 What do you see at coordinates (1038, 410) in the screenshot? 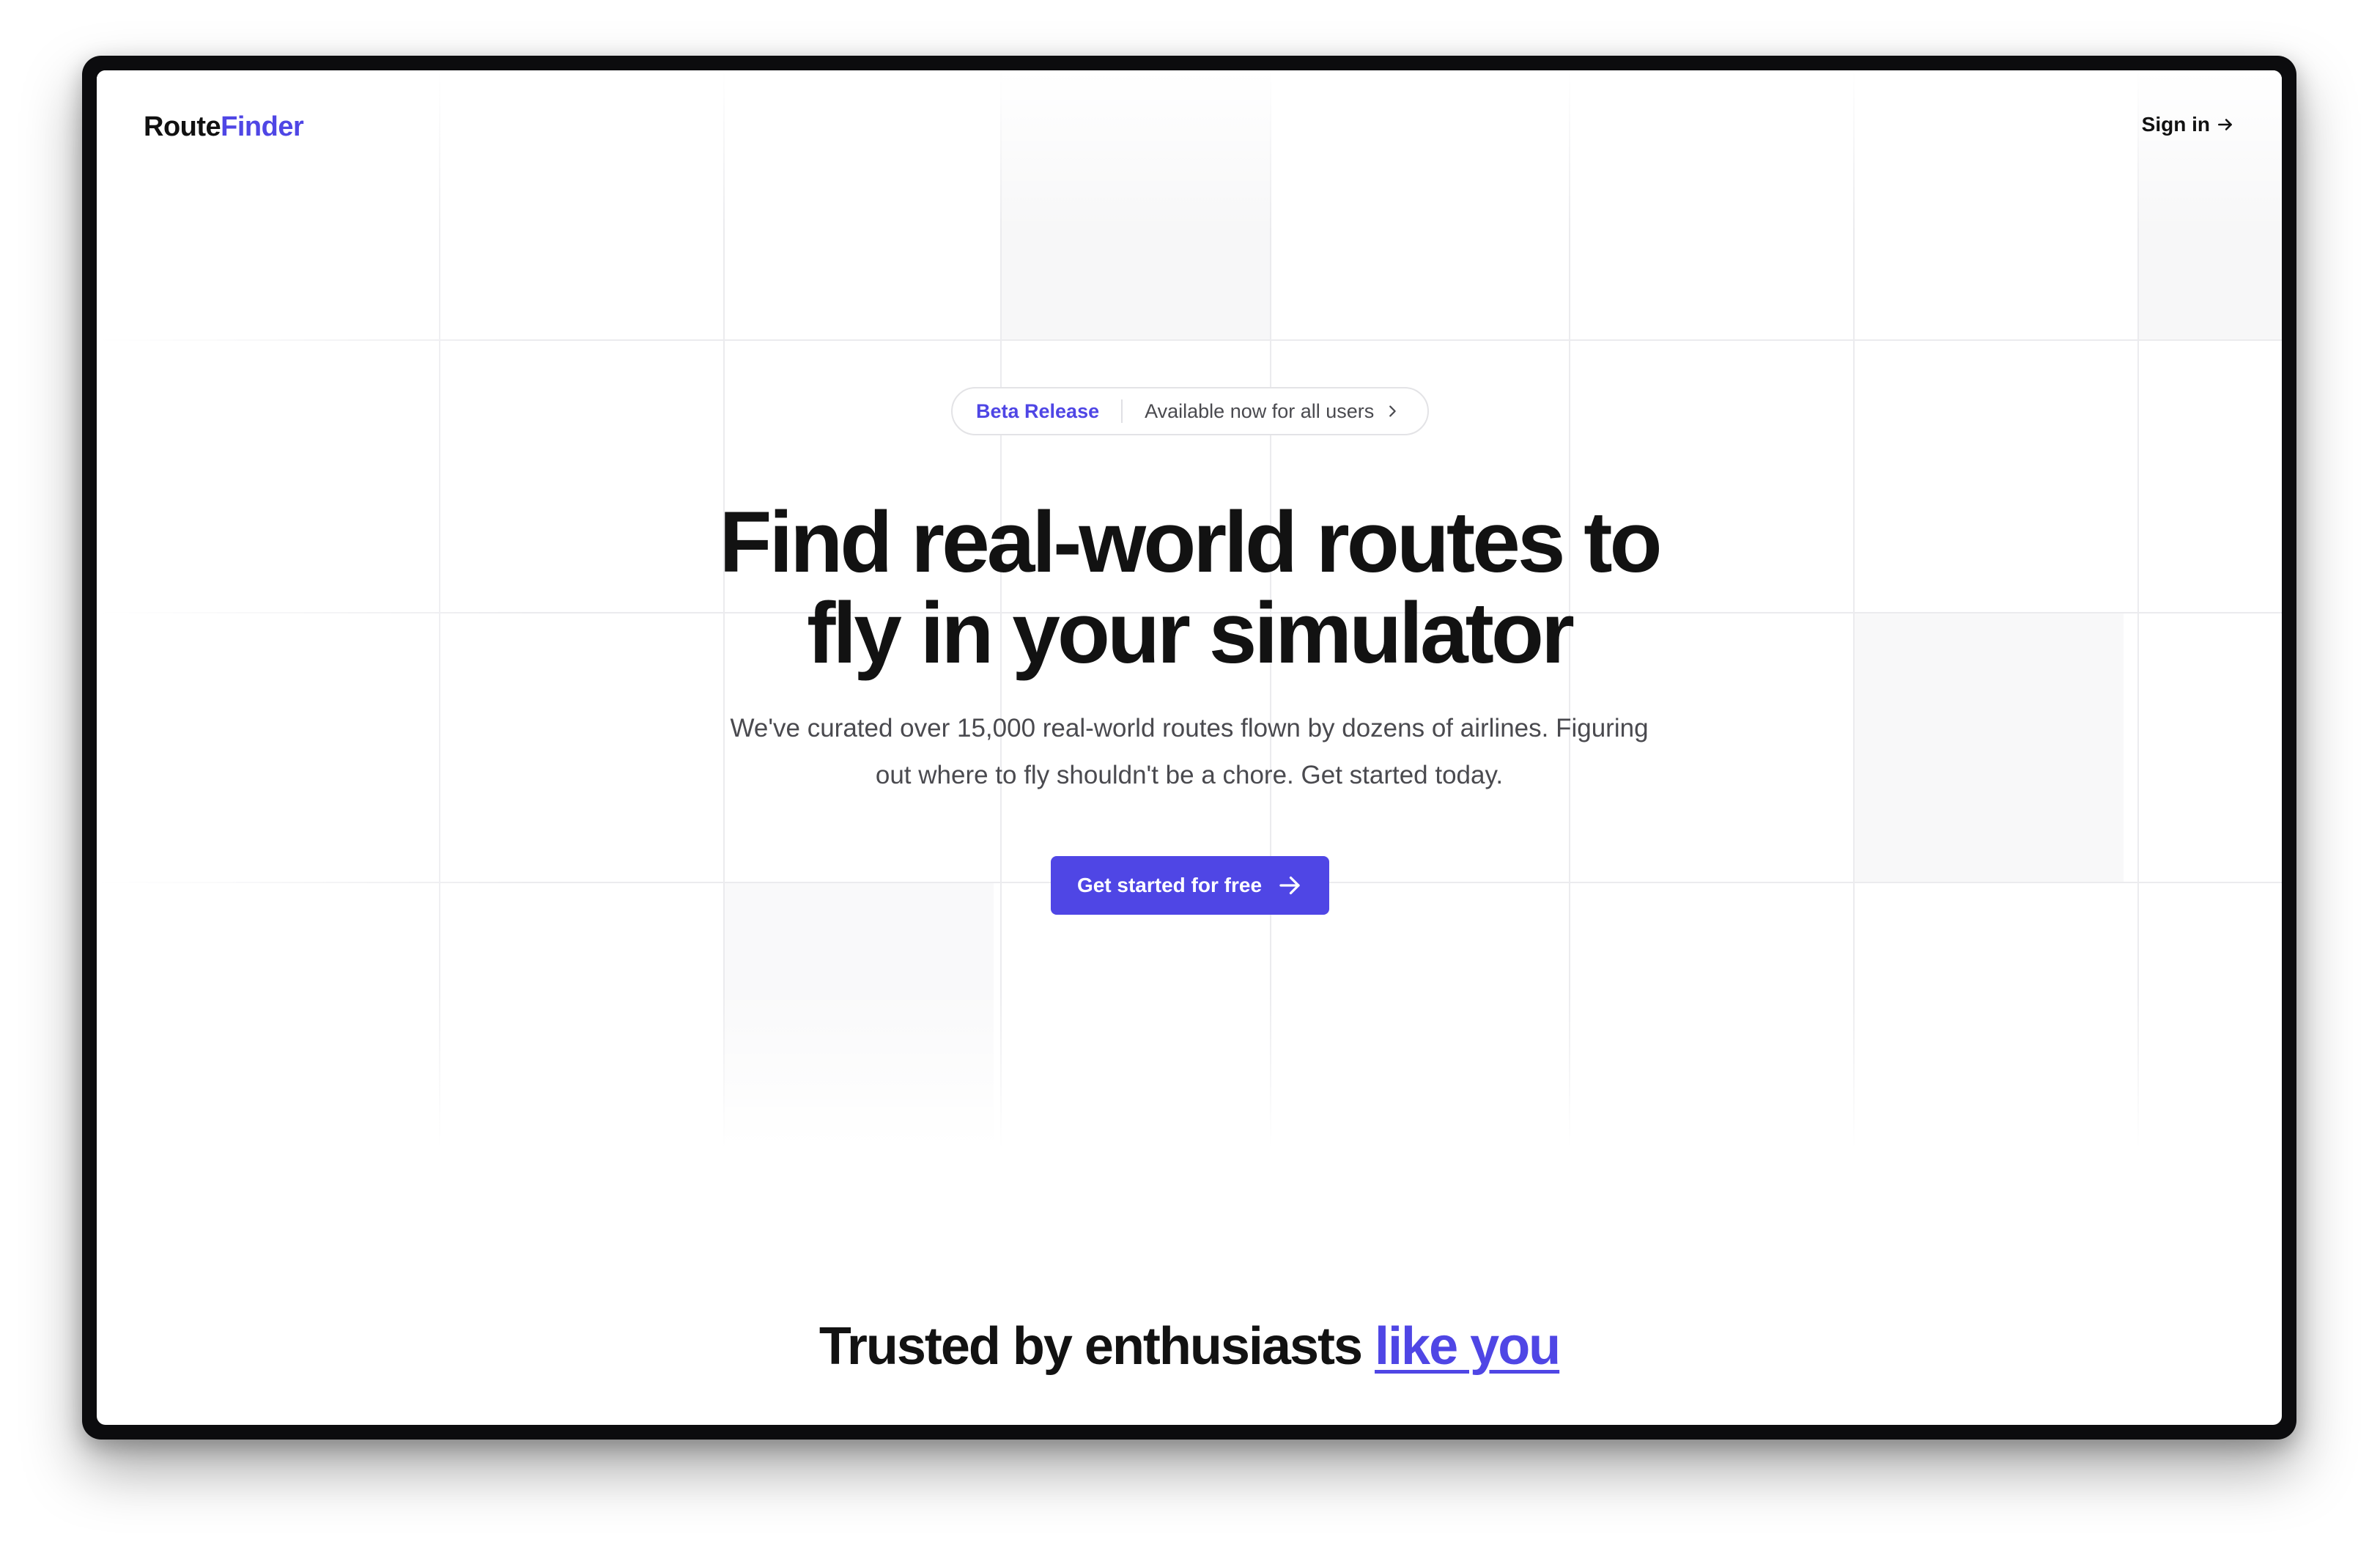
I see `beta-badge: Beta Release` at bounding box center [1038, 410].